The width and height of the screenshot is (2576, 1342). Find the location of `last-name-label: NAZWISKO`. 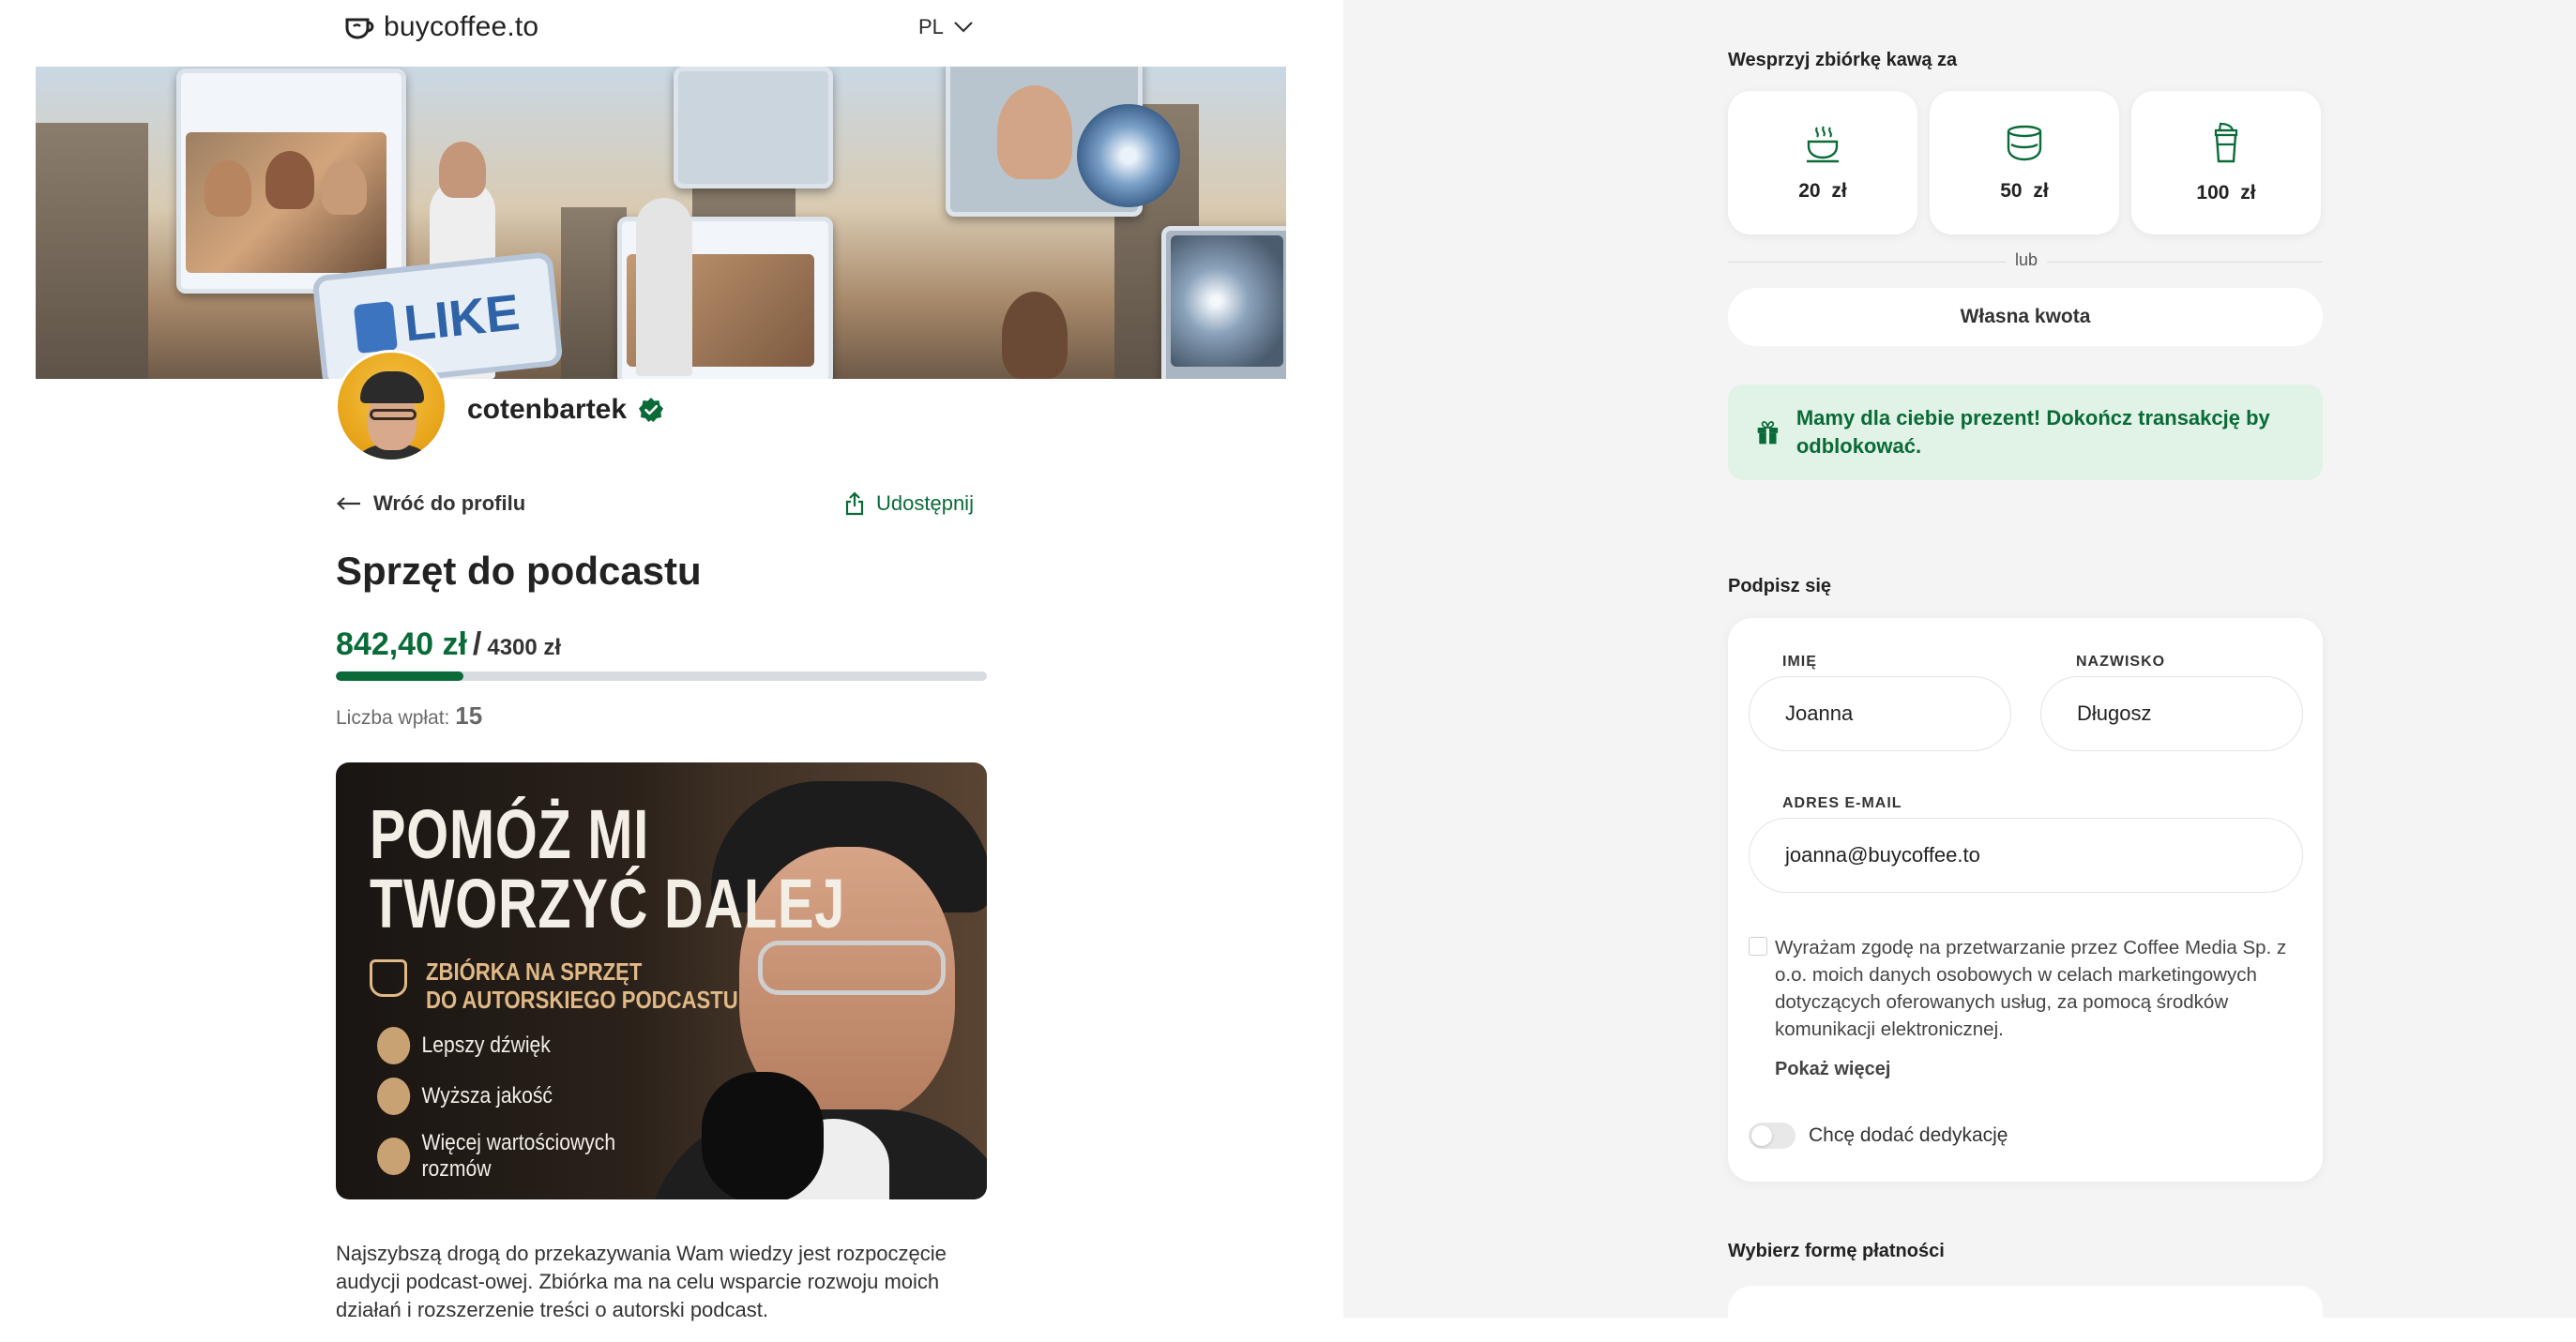

last-name-label: NAZWISKO is located at coordinates (2121, 662).